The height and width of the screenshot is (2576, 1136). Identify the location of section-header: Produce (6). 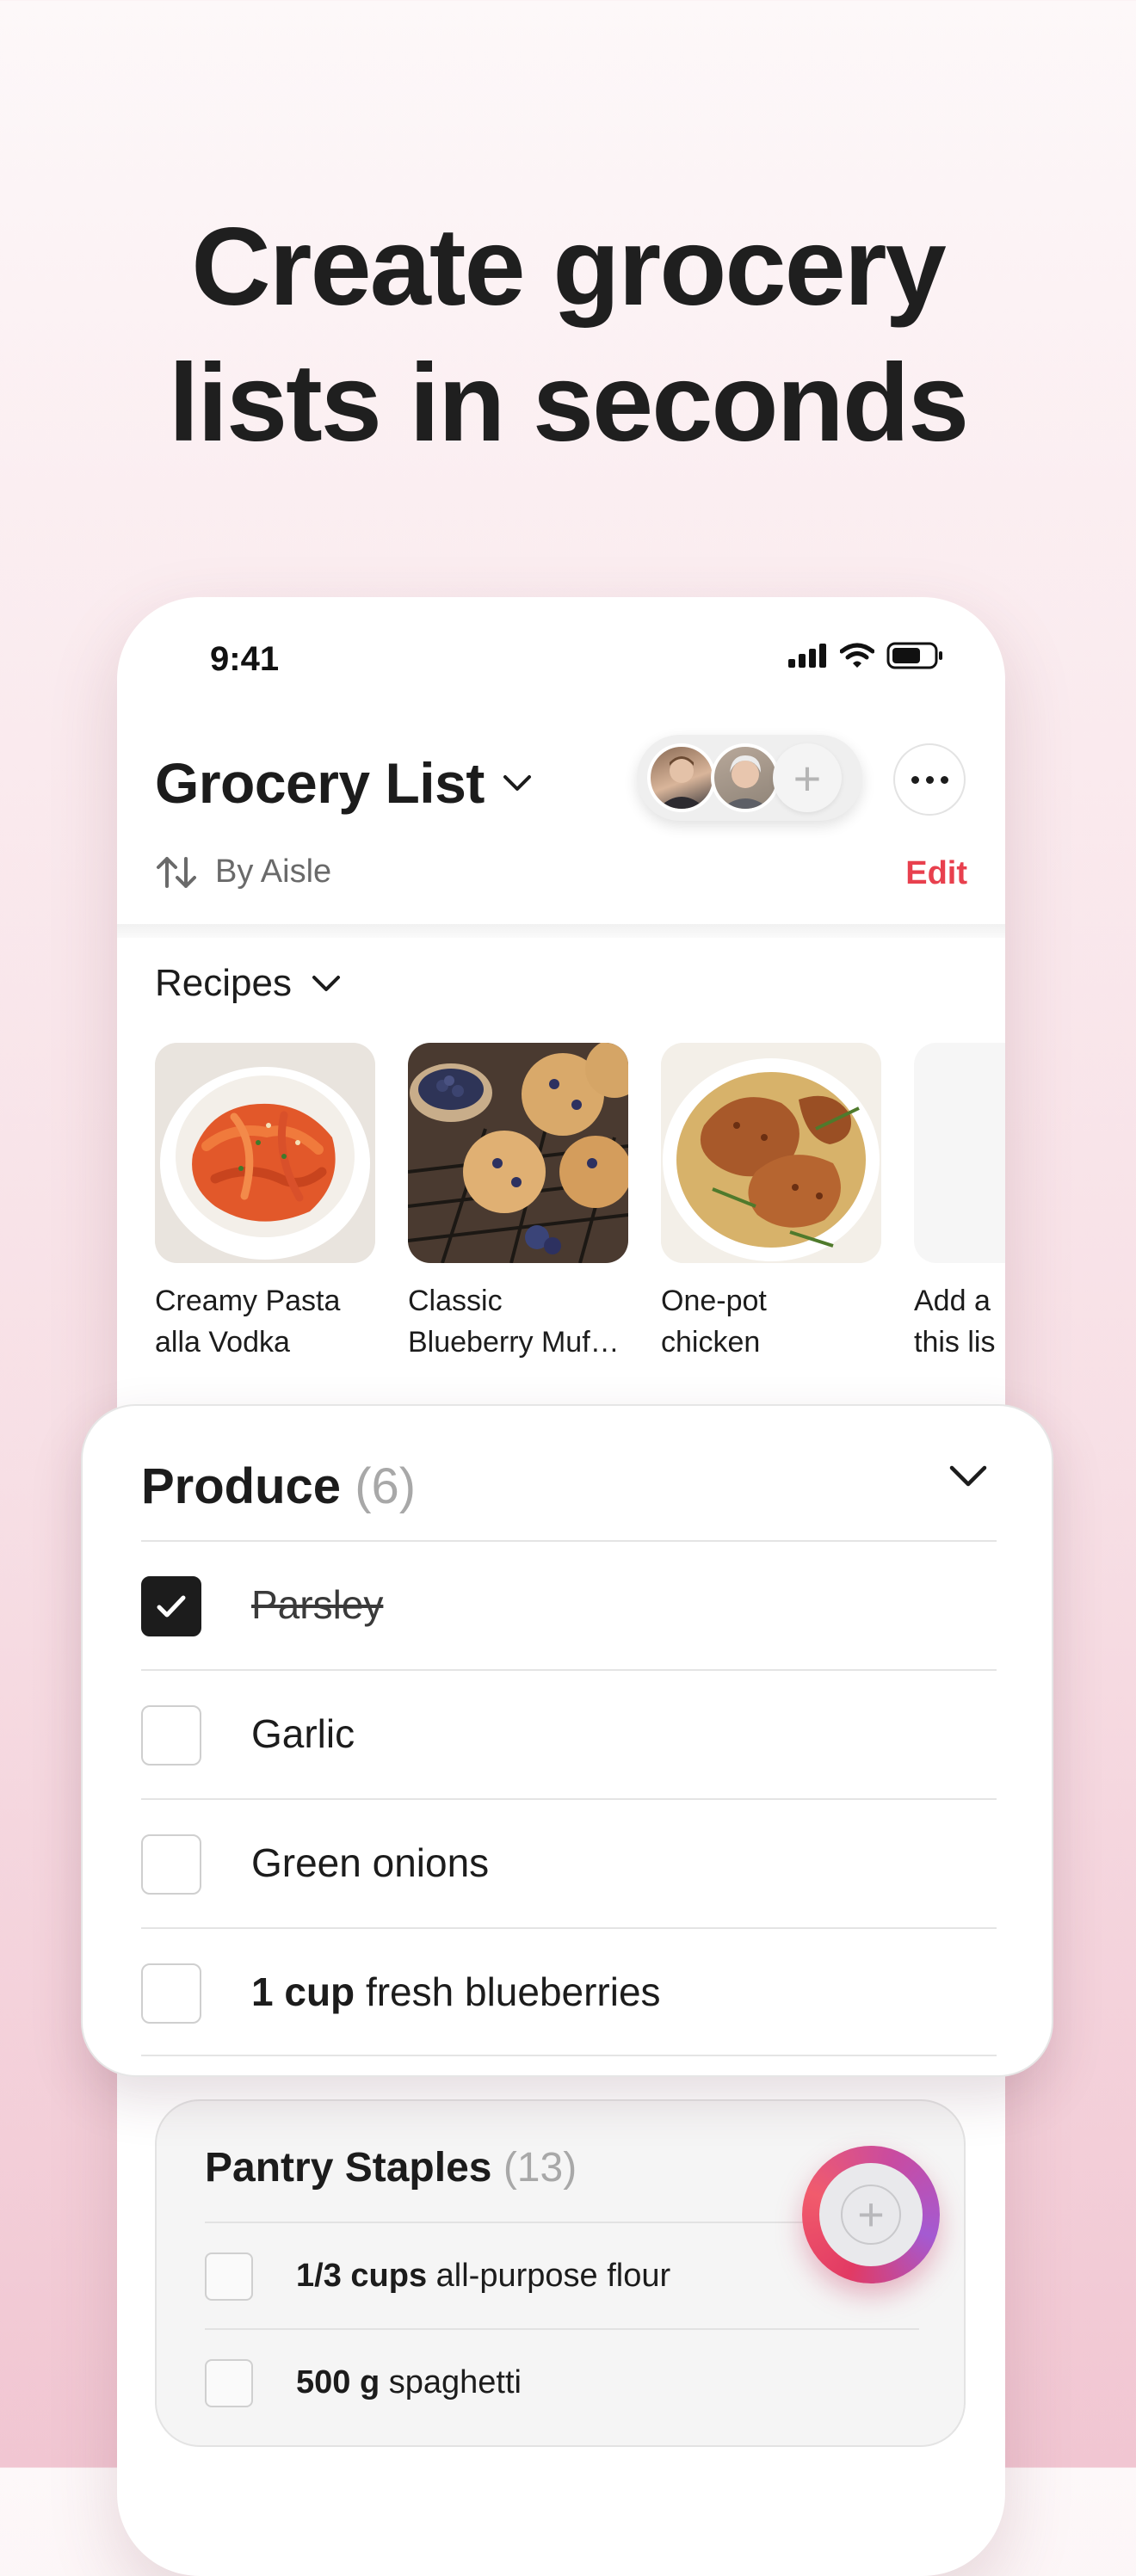
(278, 1486).